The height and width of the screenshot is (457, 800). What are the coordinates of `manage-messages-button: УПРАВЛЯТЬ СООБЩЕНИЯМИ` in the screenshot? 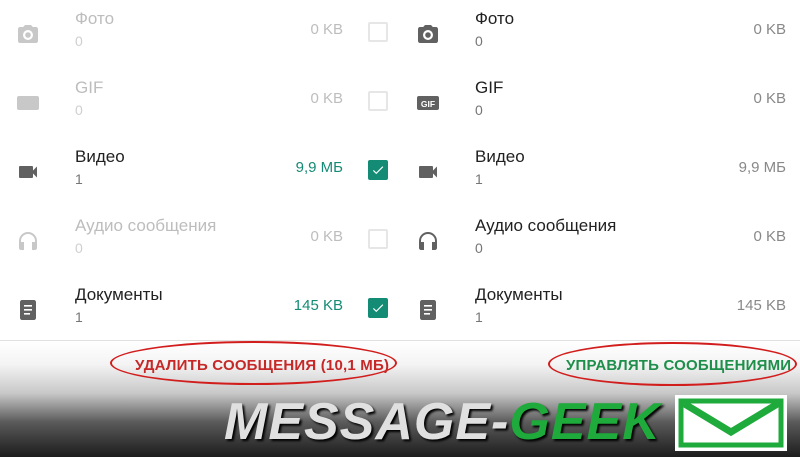 It's located at (678, 365).